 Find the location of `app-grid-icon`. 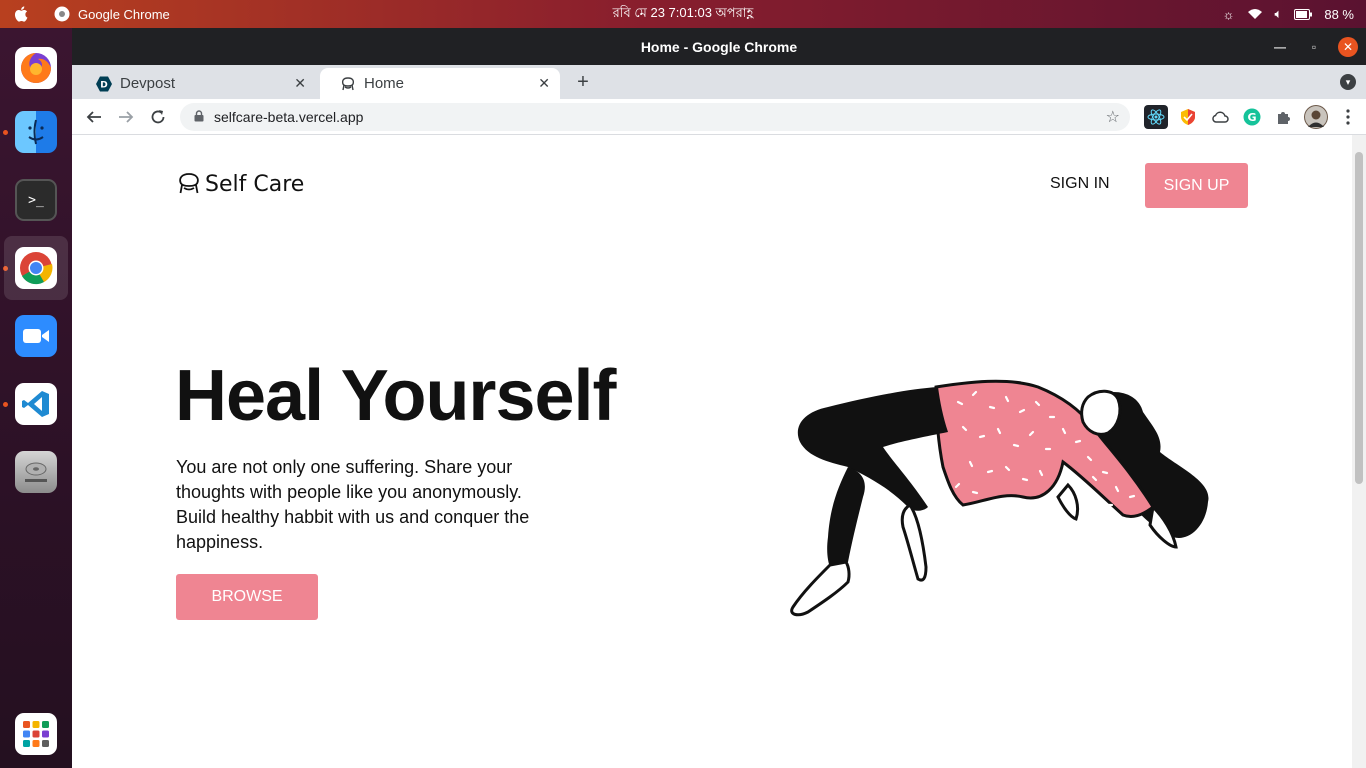

app-grid-icon is located at coordinates (36, 734).